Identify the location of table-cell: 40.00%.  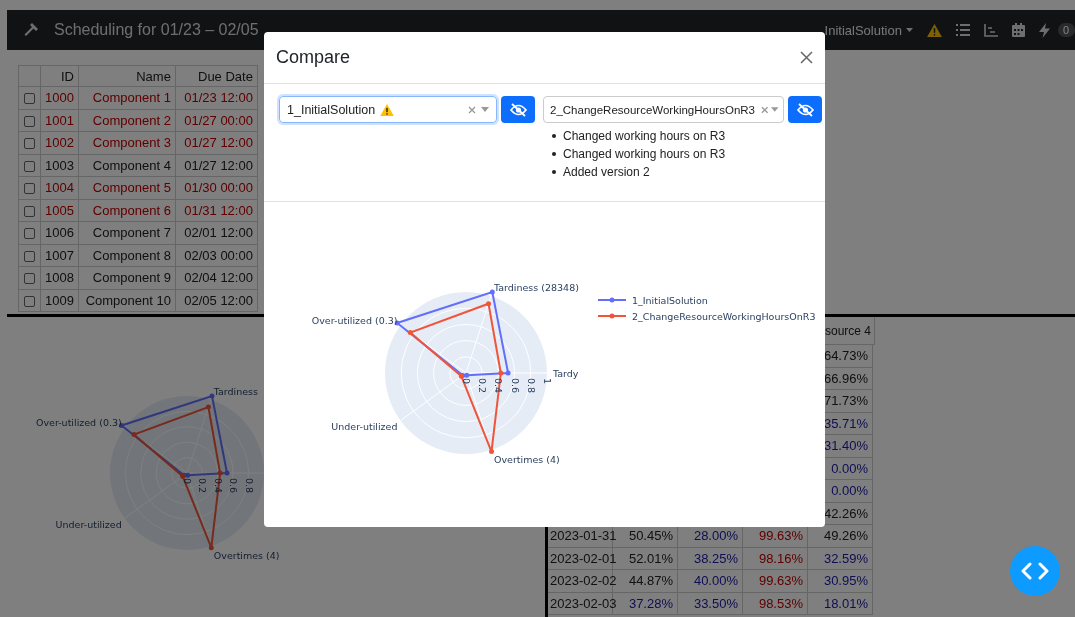
(710, 581).